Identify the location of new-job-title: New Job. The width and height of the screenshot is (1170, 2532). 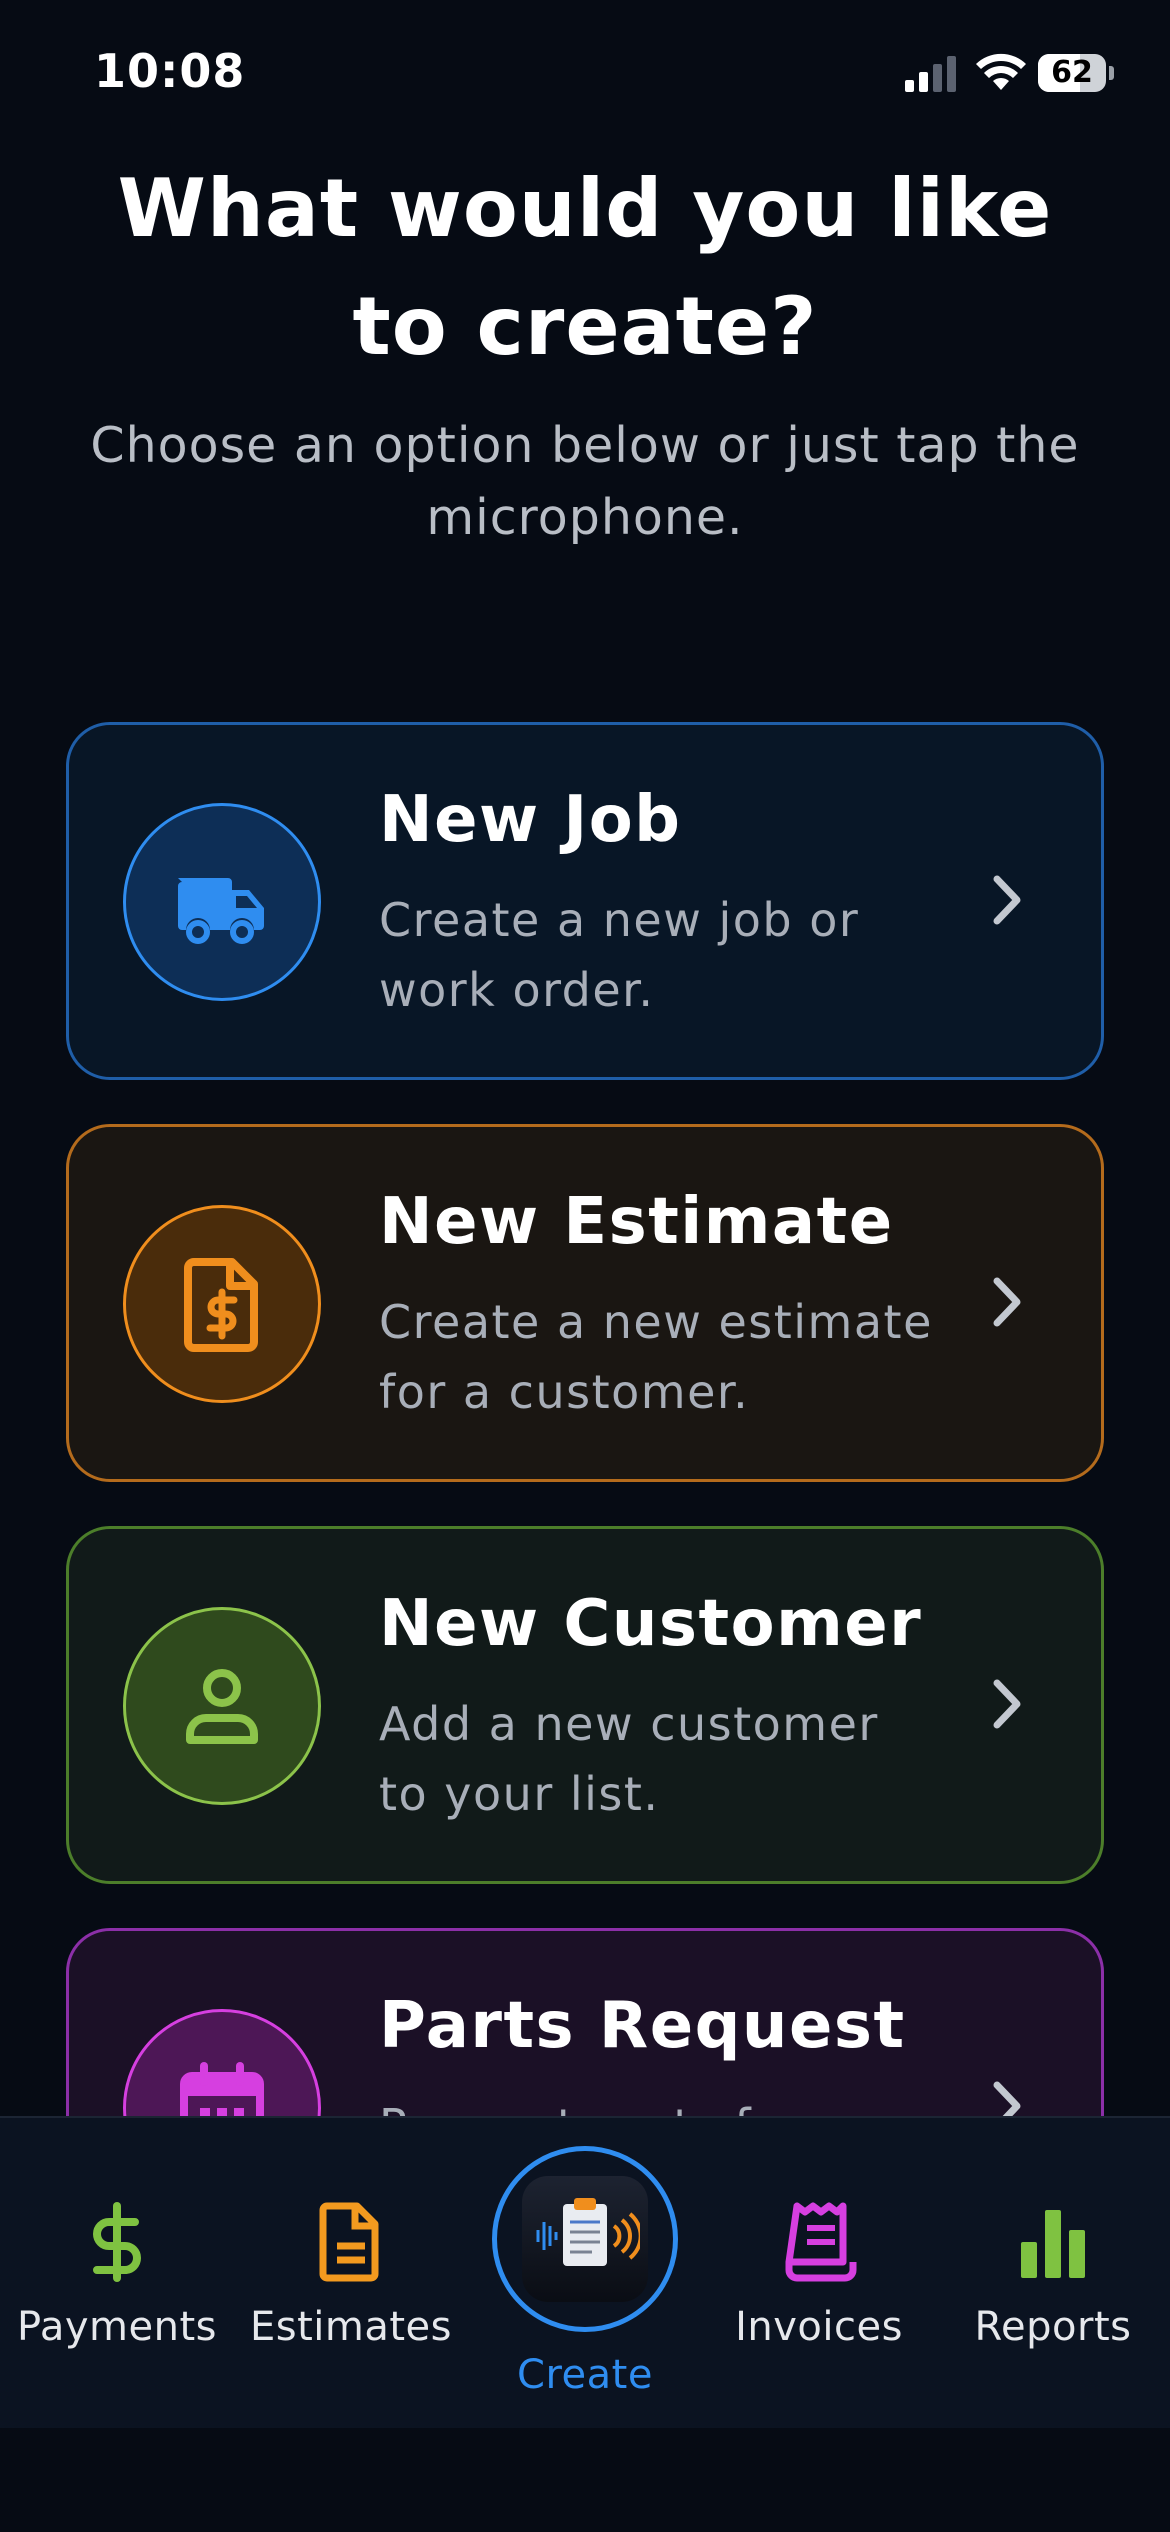
(530, 820).